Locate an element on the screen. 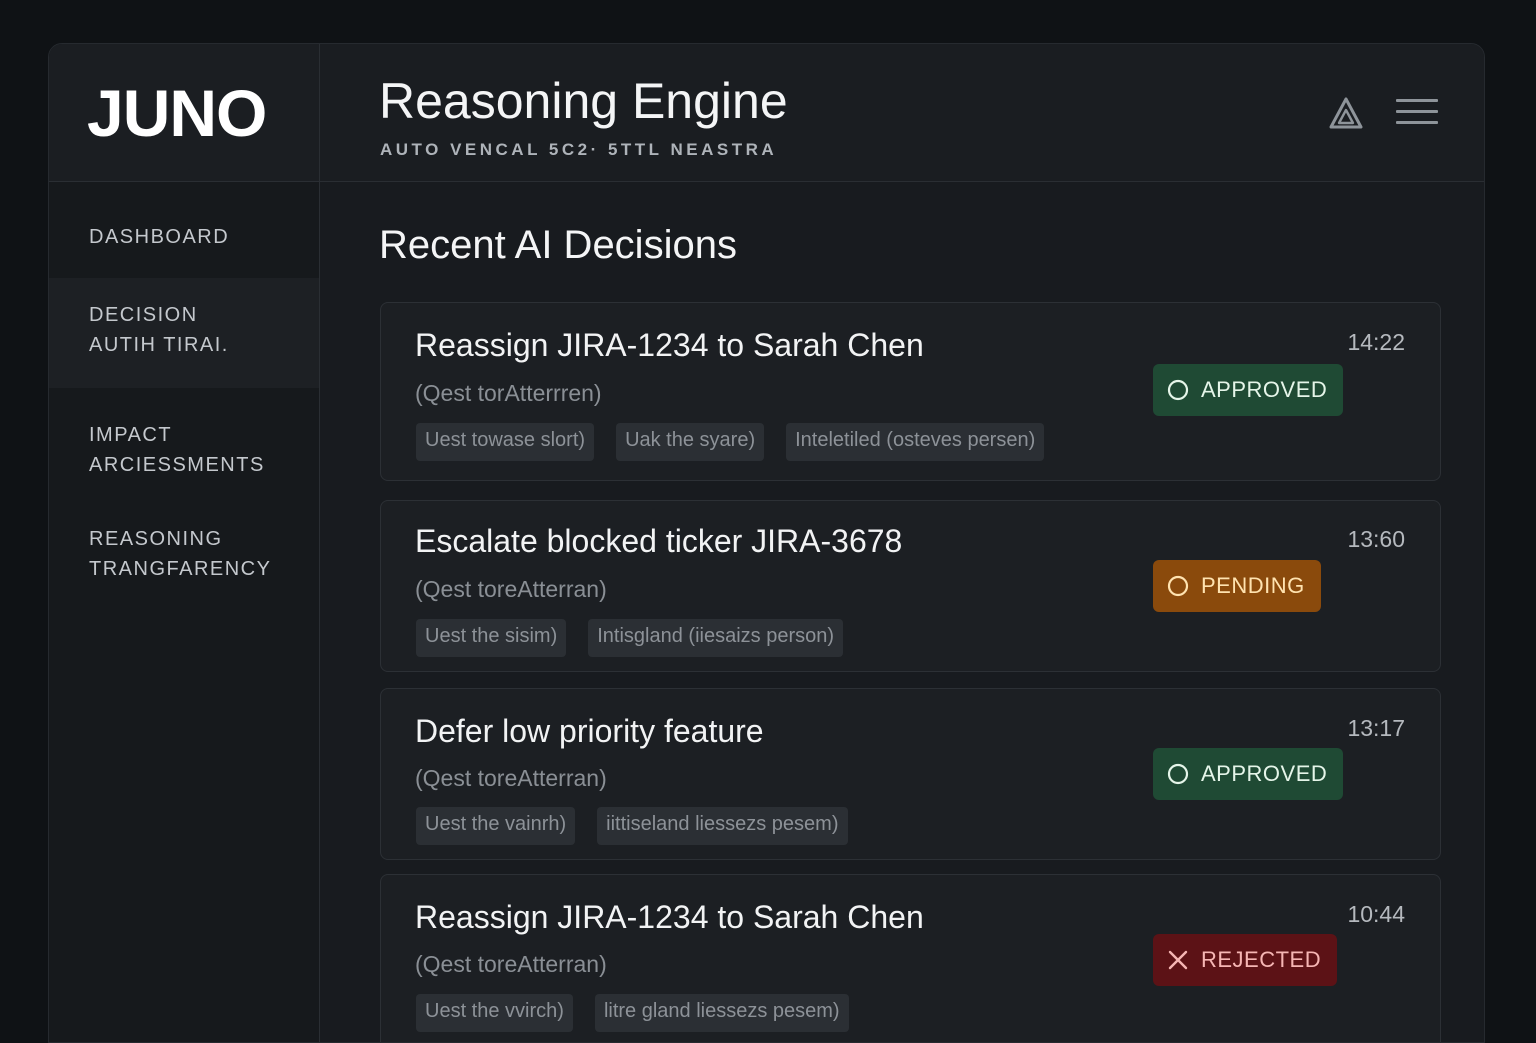 The width and height of the screenshot is (1536, 1043). decision-timestamp: 13:17 is located at coordinates (1376, 728).